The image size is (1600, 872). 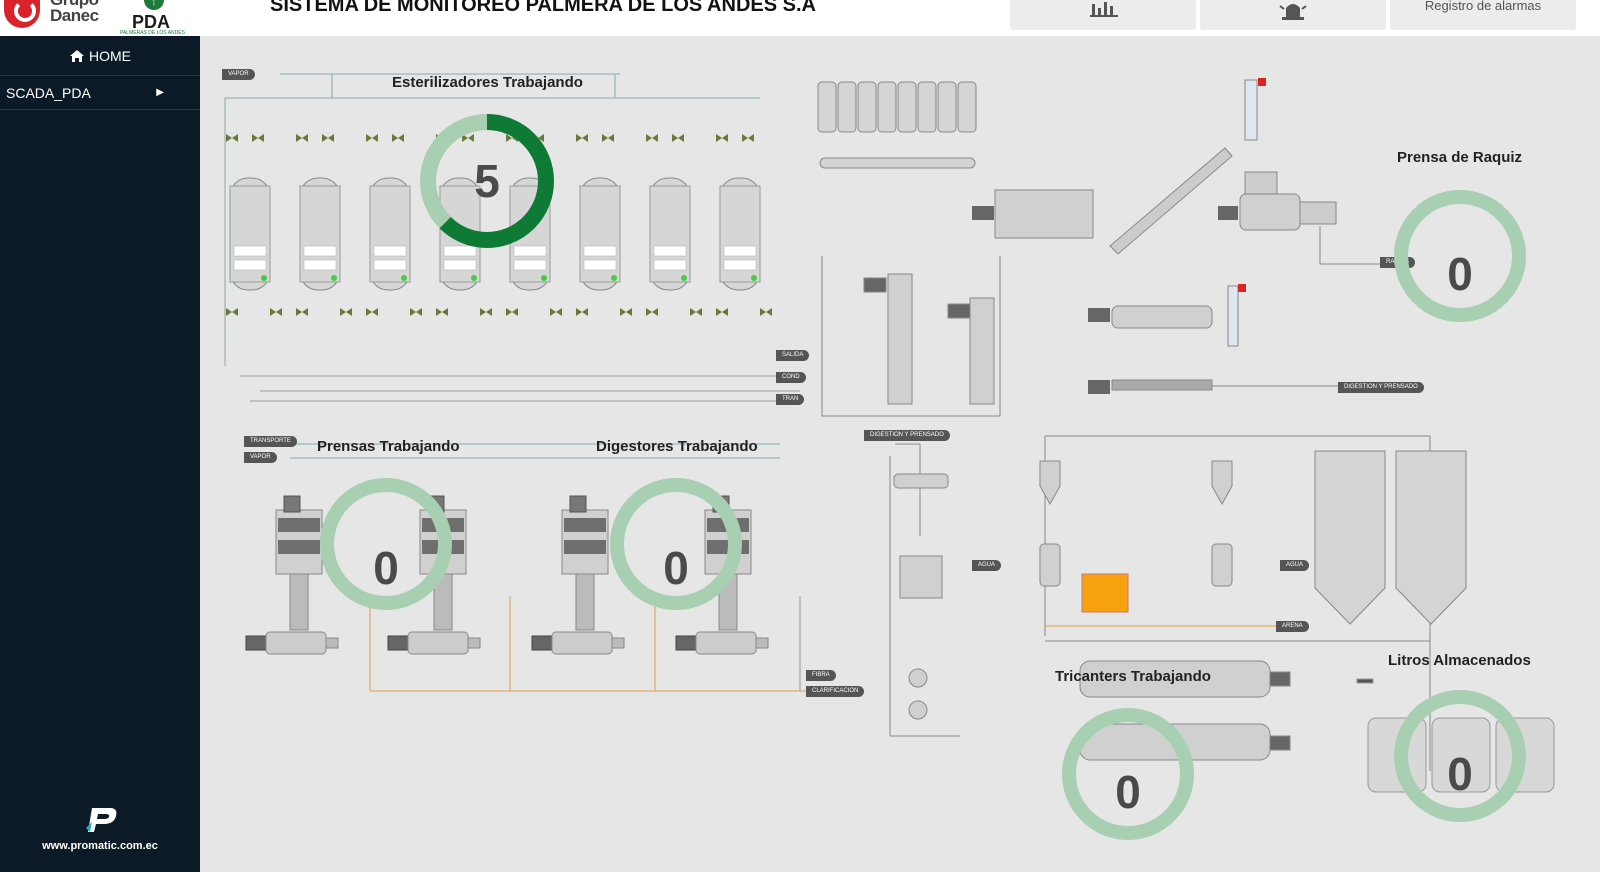 What do you see at coordinates (101, 820) in the screenshot?
I see `promatic-logo-icon` at bounding box center [101, 820].